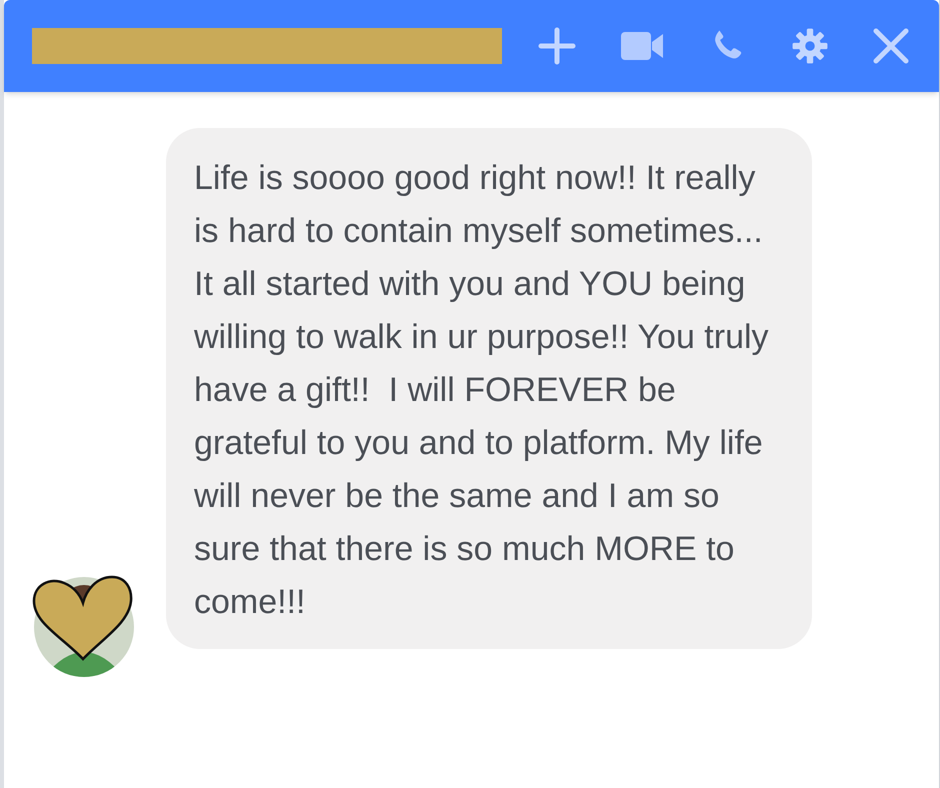 The height and width of the screenshot is (788, 940). What do you see at coordinates (557, 46) in the screenshot?
I see `add-icon` at bounding box center [557, 46].